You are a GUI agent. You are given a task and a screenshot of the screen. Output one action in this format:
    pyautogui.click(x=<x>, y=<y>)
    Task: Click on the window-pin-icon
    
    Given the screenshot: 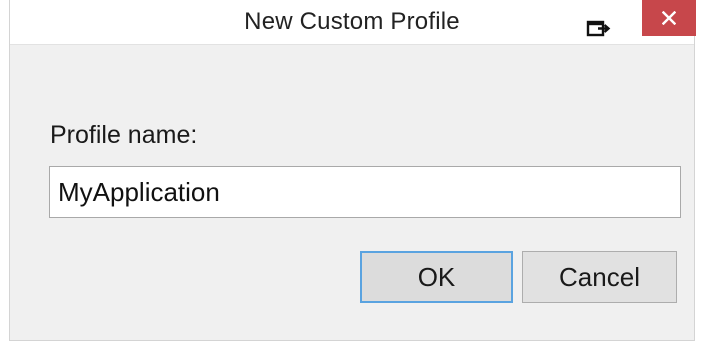 What is the action you would take?
    pyautogui.click(x=599, y=30)
    